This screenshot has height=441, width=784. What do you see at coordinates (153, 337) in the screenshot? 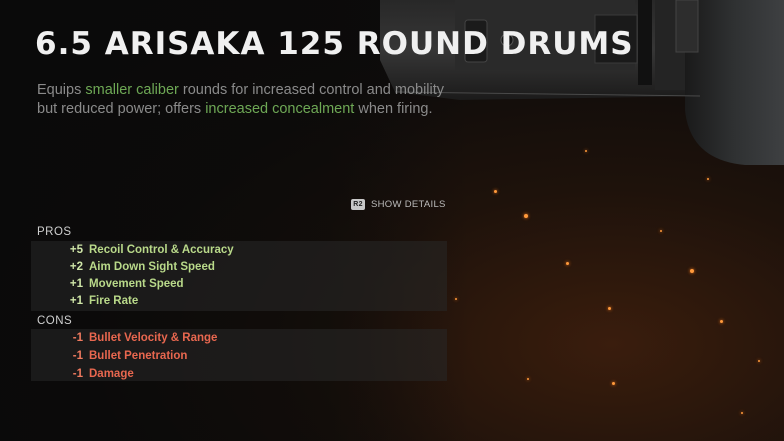
I see `stat-label: Bullet Velocity & Range` at bounding box center [153, 337].